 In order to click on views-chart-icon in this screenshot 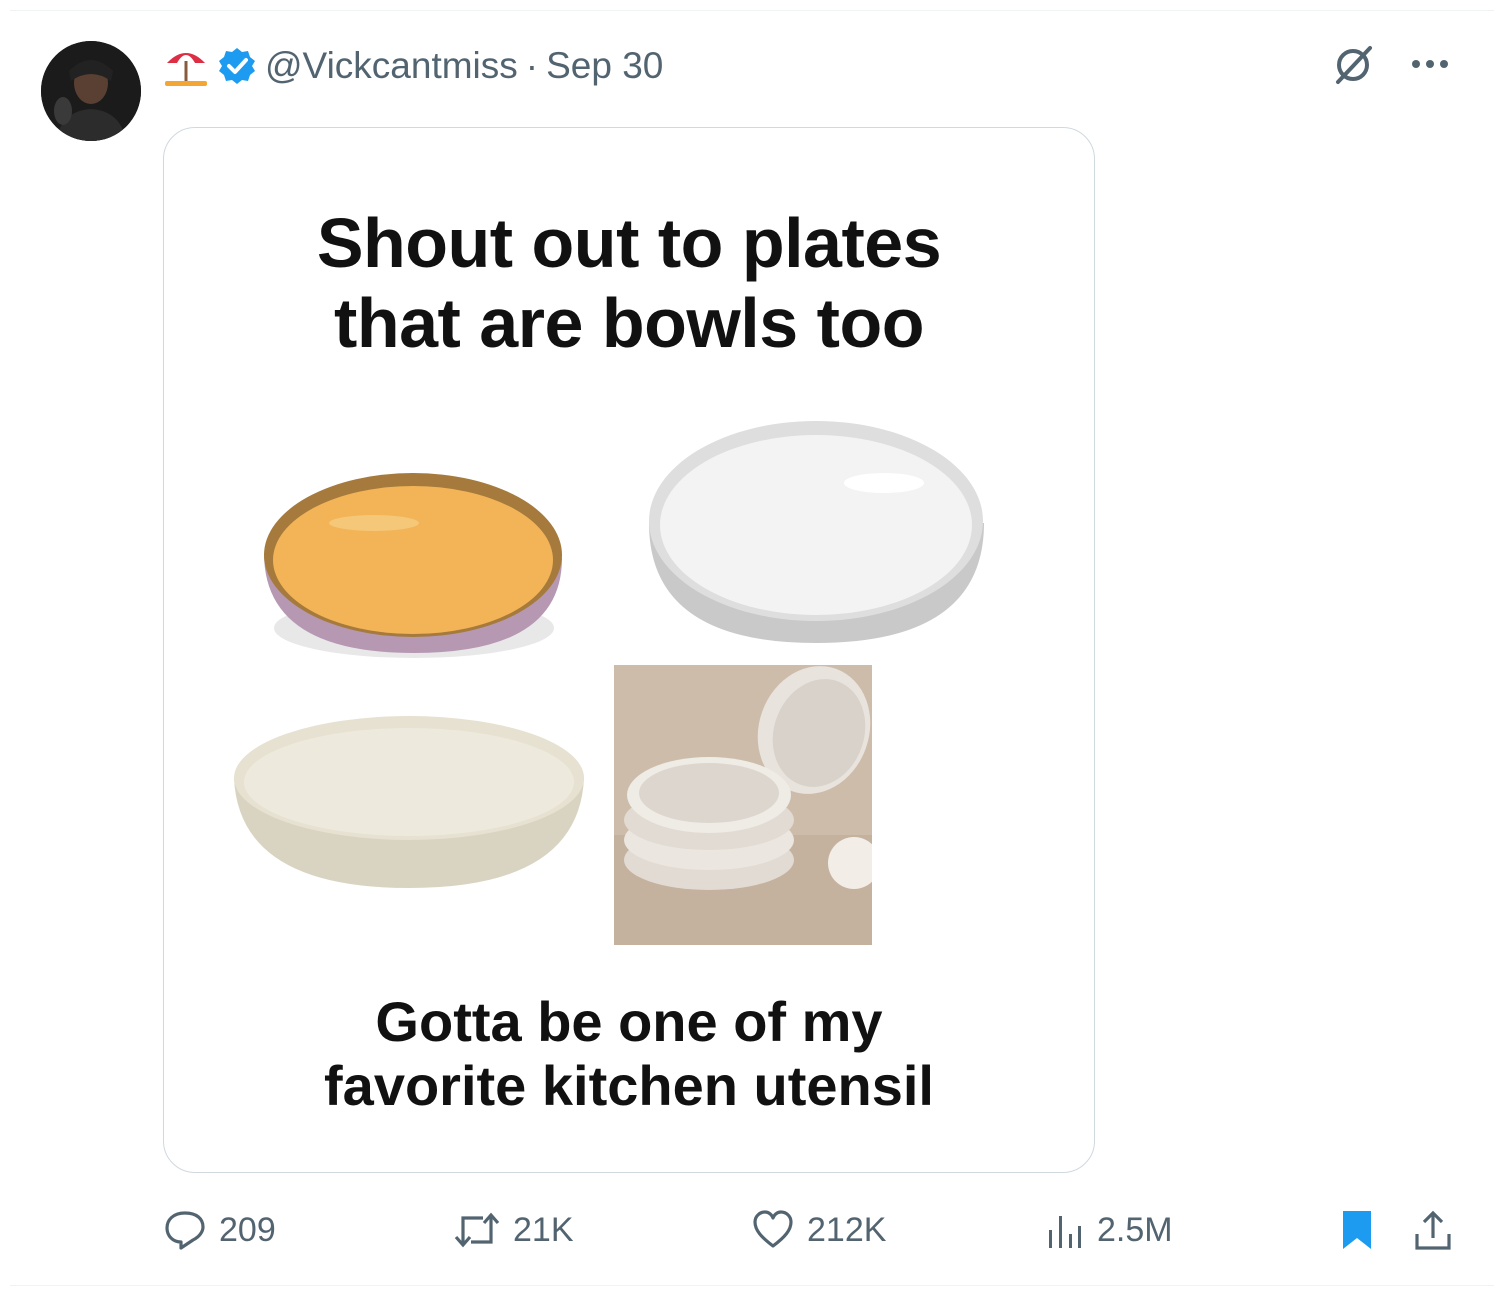, I will do `click(1065, 1232)`.